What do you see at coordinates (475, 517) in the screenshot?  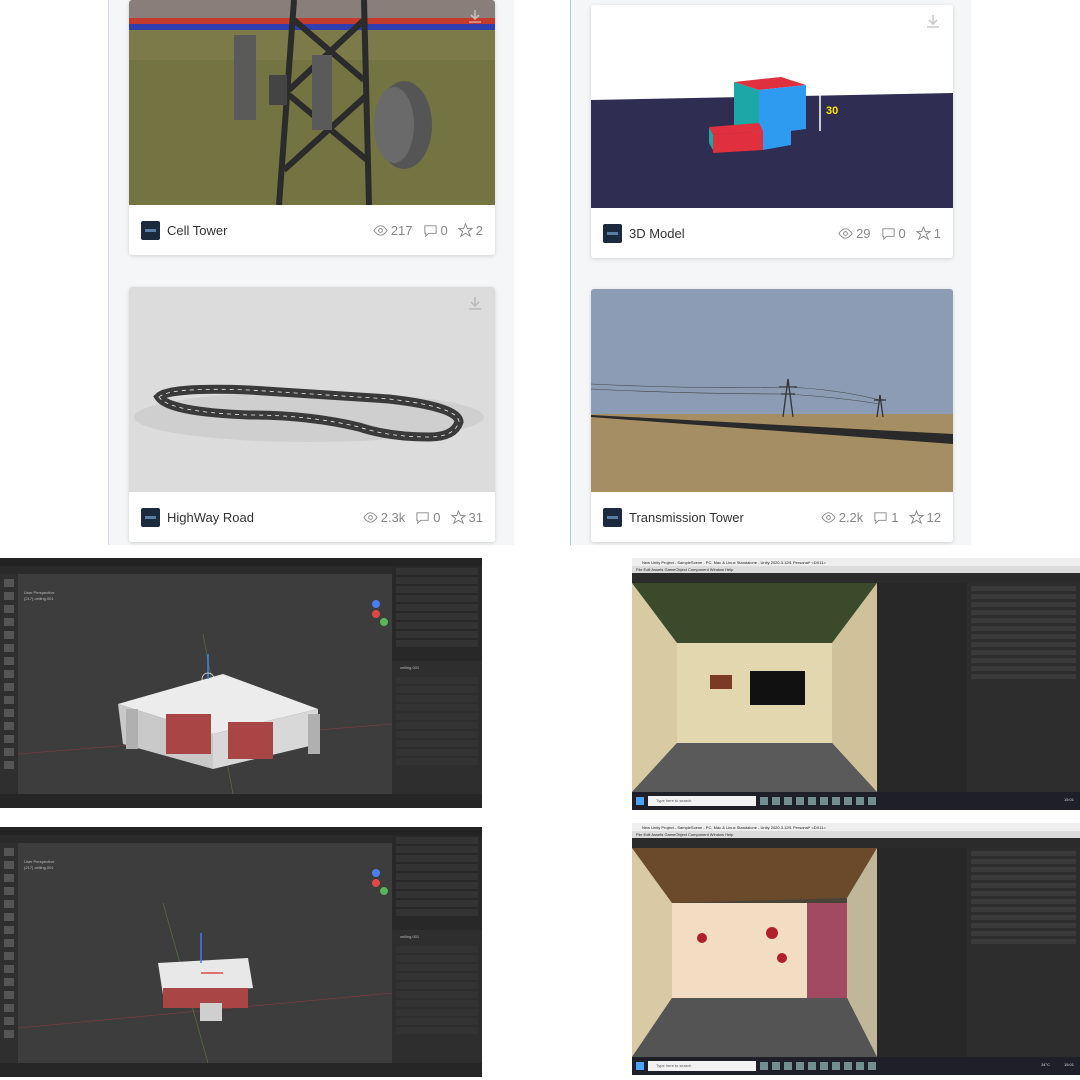 I see `star-count: 31` at bounding box center [475, 517].